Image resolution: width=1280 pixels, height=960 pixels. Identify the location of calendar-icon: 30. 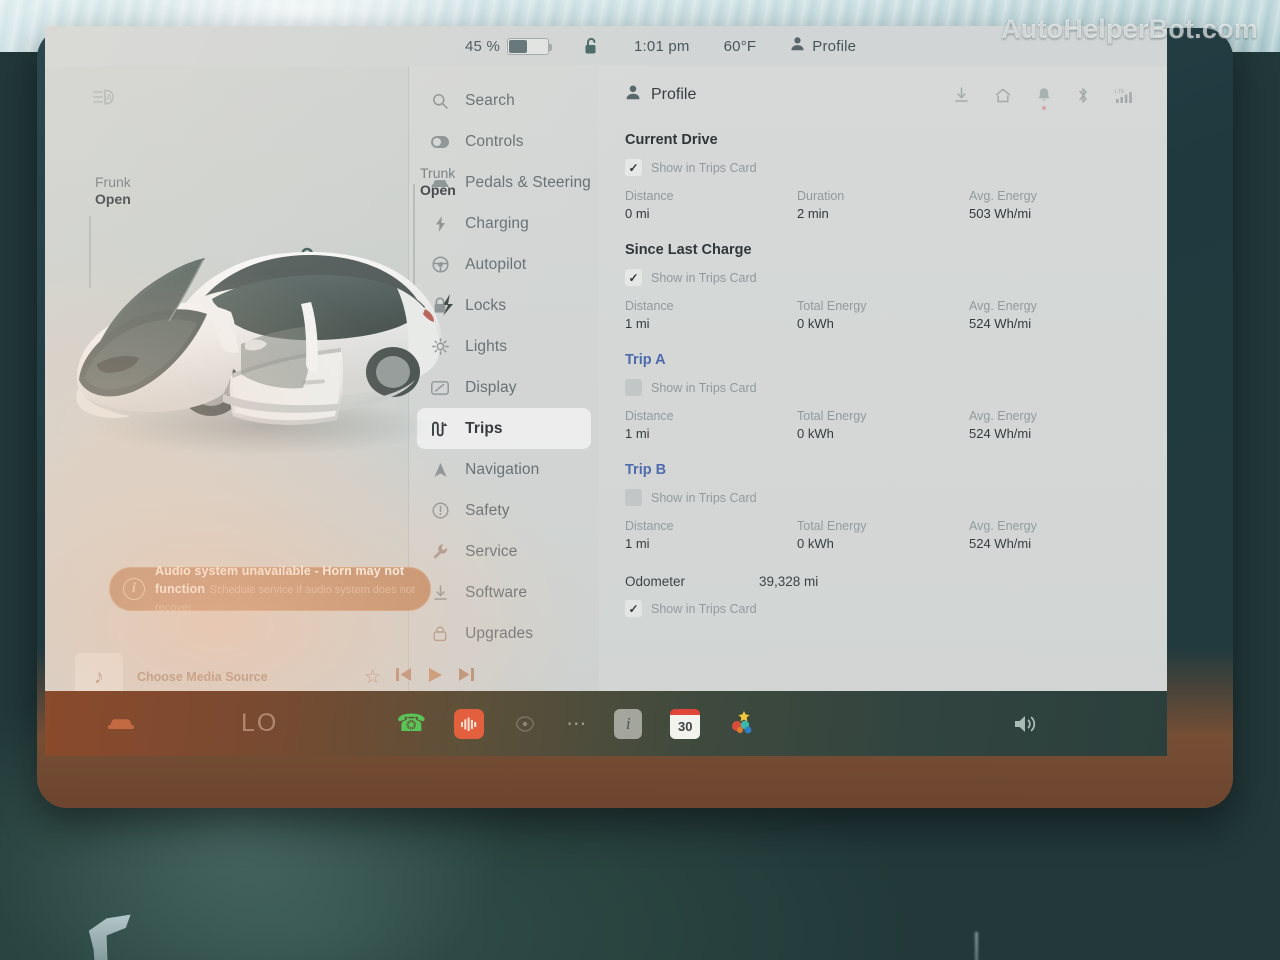
(685, 723).